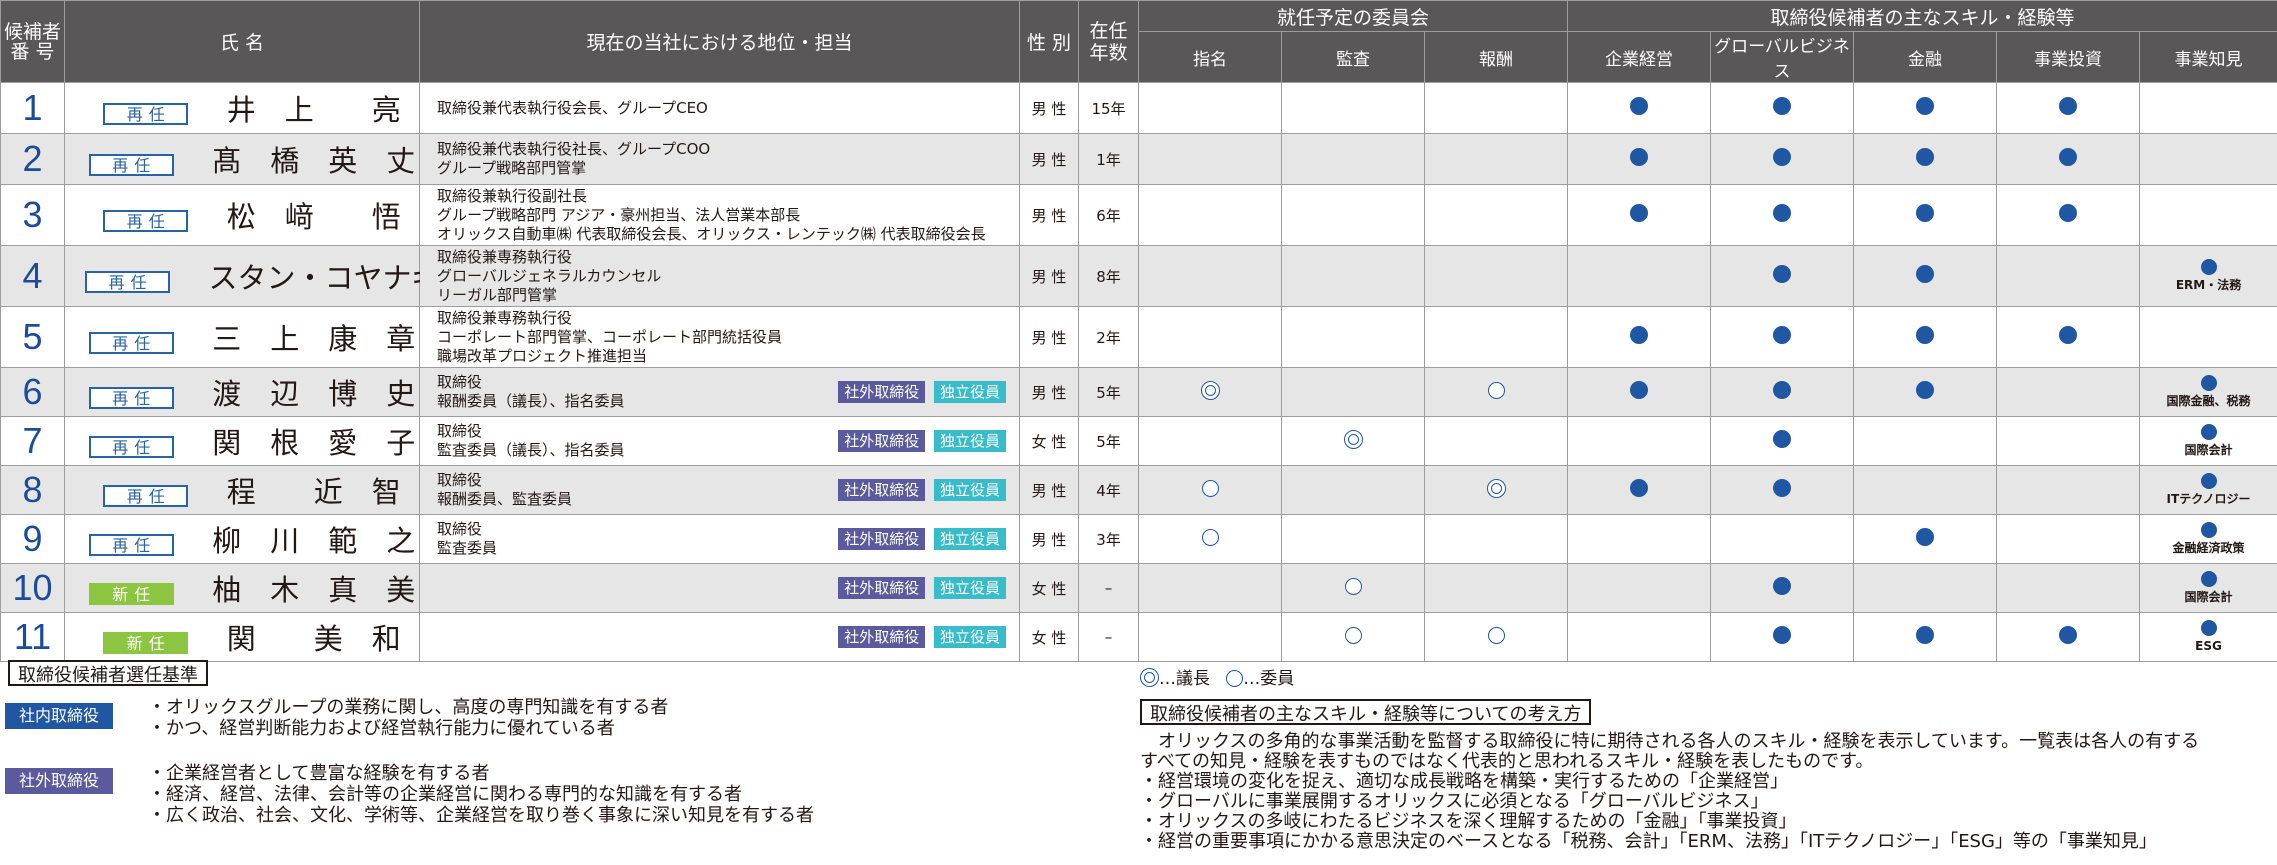 Image resolution: width=2277 pixels, height=865 pixels. I want to click on note-line: ・オリックスの多岐にわたるビジネスを深く理解するための「金融」「事業投資」, so click(1468, 821).